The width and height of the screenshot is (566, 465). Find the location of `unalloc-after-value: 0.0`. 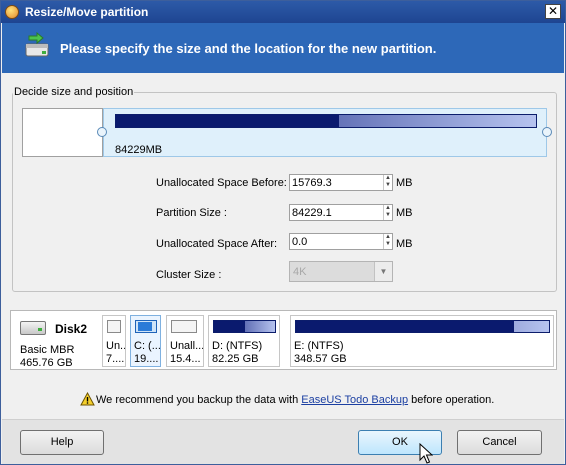

unalloc-after-value: 0.0 is located at coordinates (300, 242).